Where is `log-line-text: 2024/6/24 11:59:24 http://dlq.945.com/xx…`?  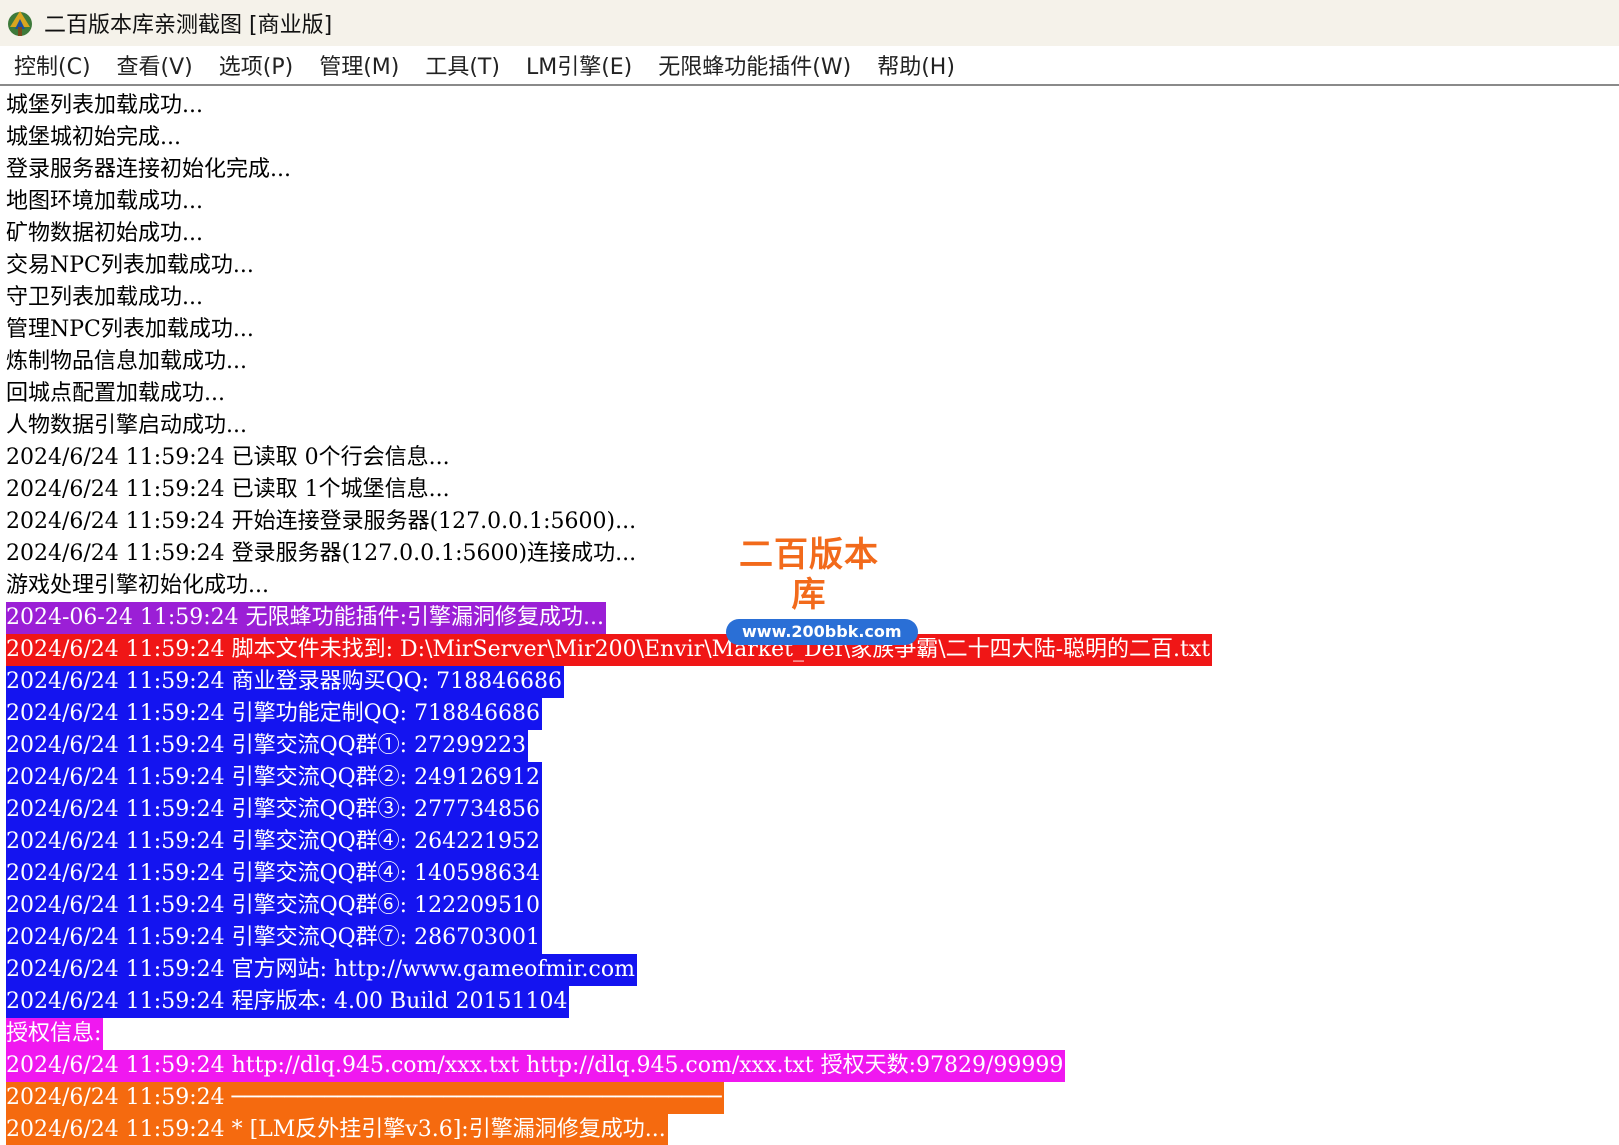 log-line-text: 2024/6/24 11:59:24 http://dlq.945.com/xx… is located at coordinates (536, 1066).